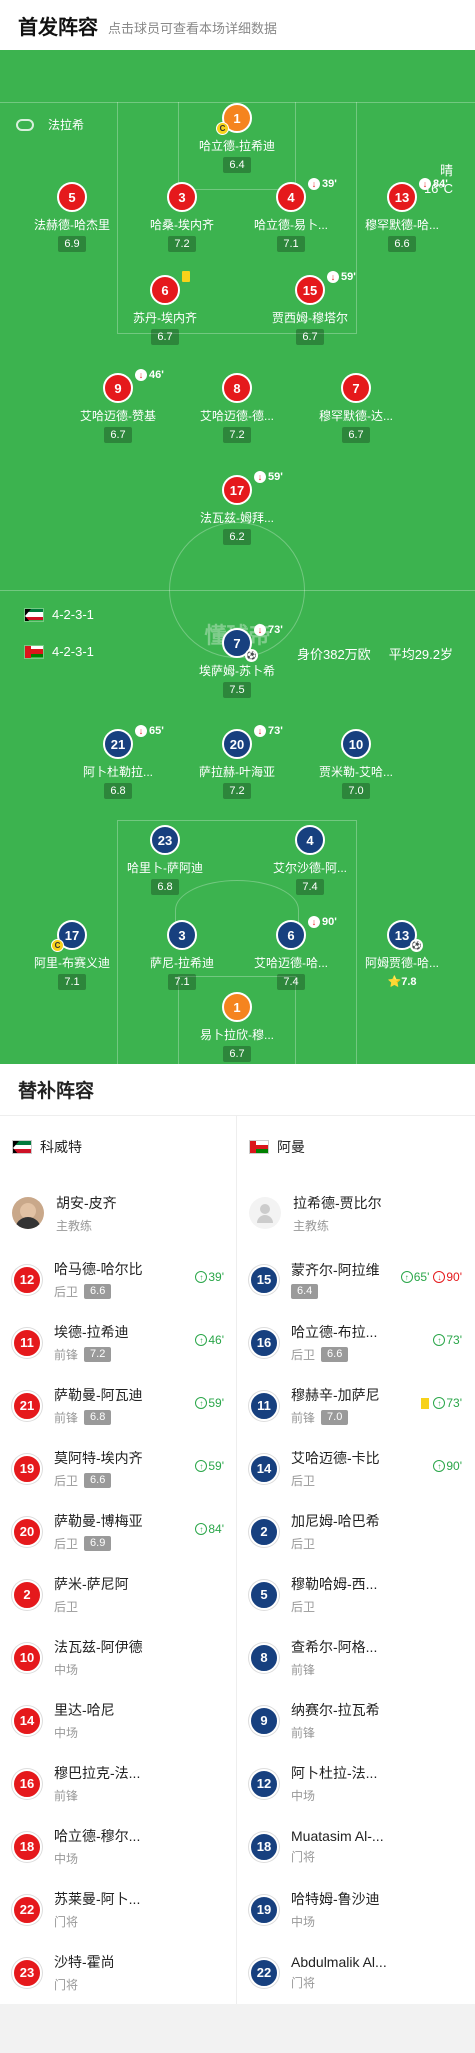  What do you see at coordinates (252, 742) in the screenshot?
I see `jersey-number: 20 ↓ 73'` at bounding box center [252, 742].